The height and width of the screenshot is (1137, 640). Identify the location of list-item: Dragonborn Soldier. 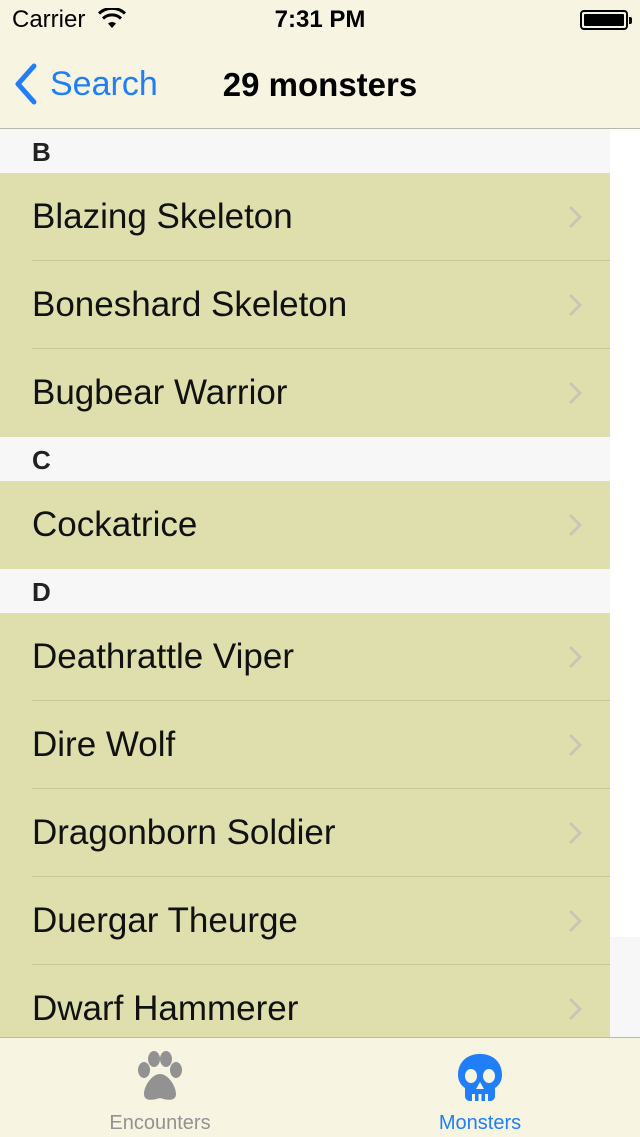
(305, 833).